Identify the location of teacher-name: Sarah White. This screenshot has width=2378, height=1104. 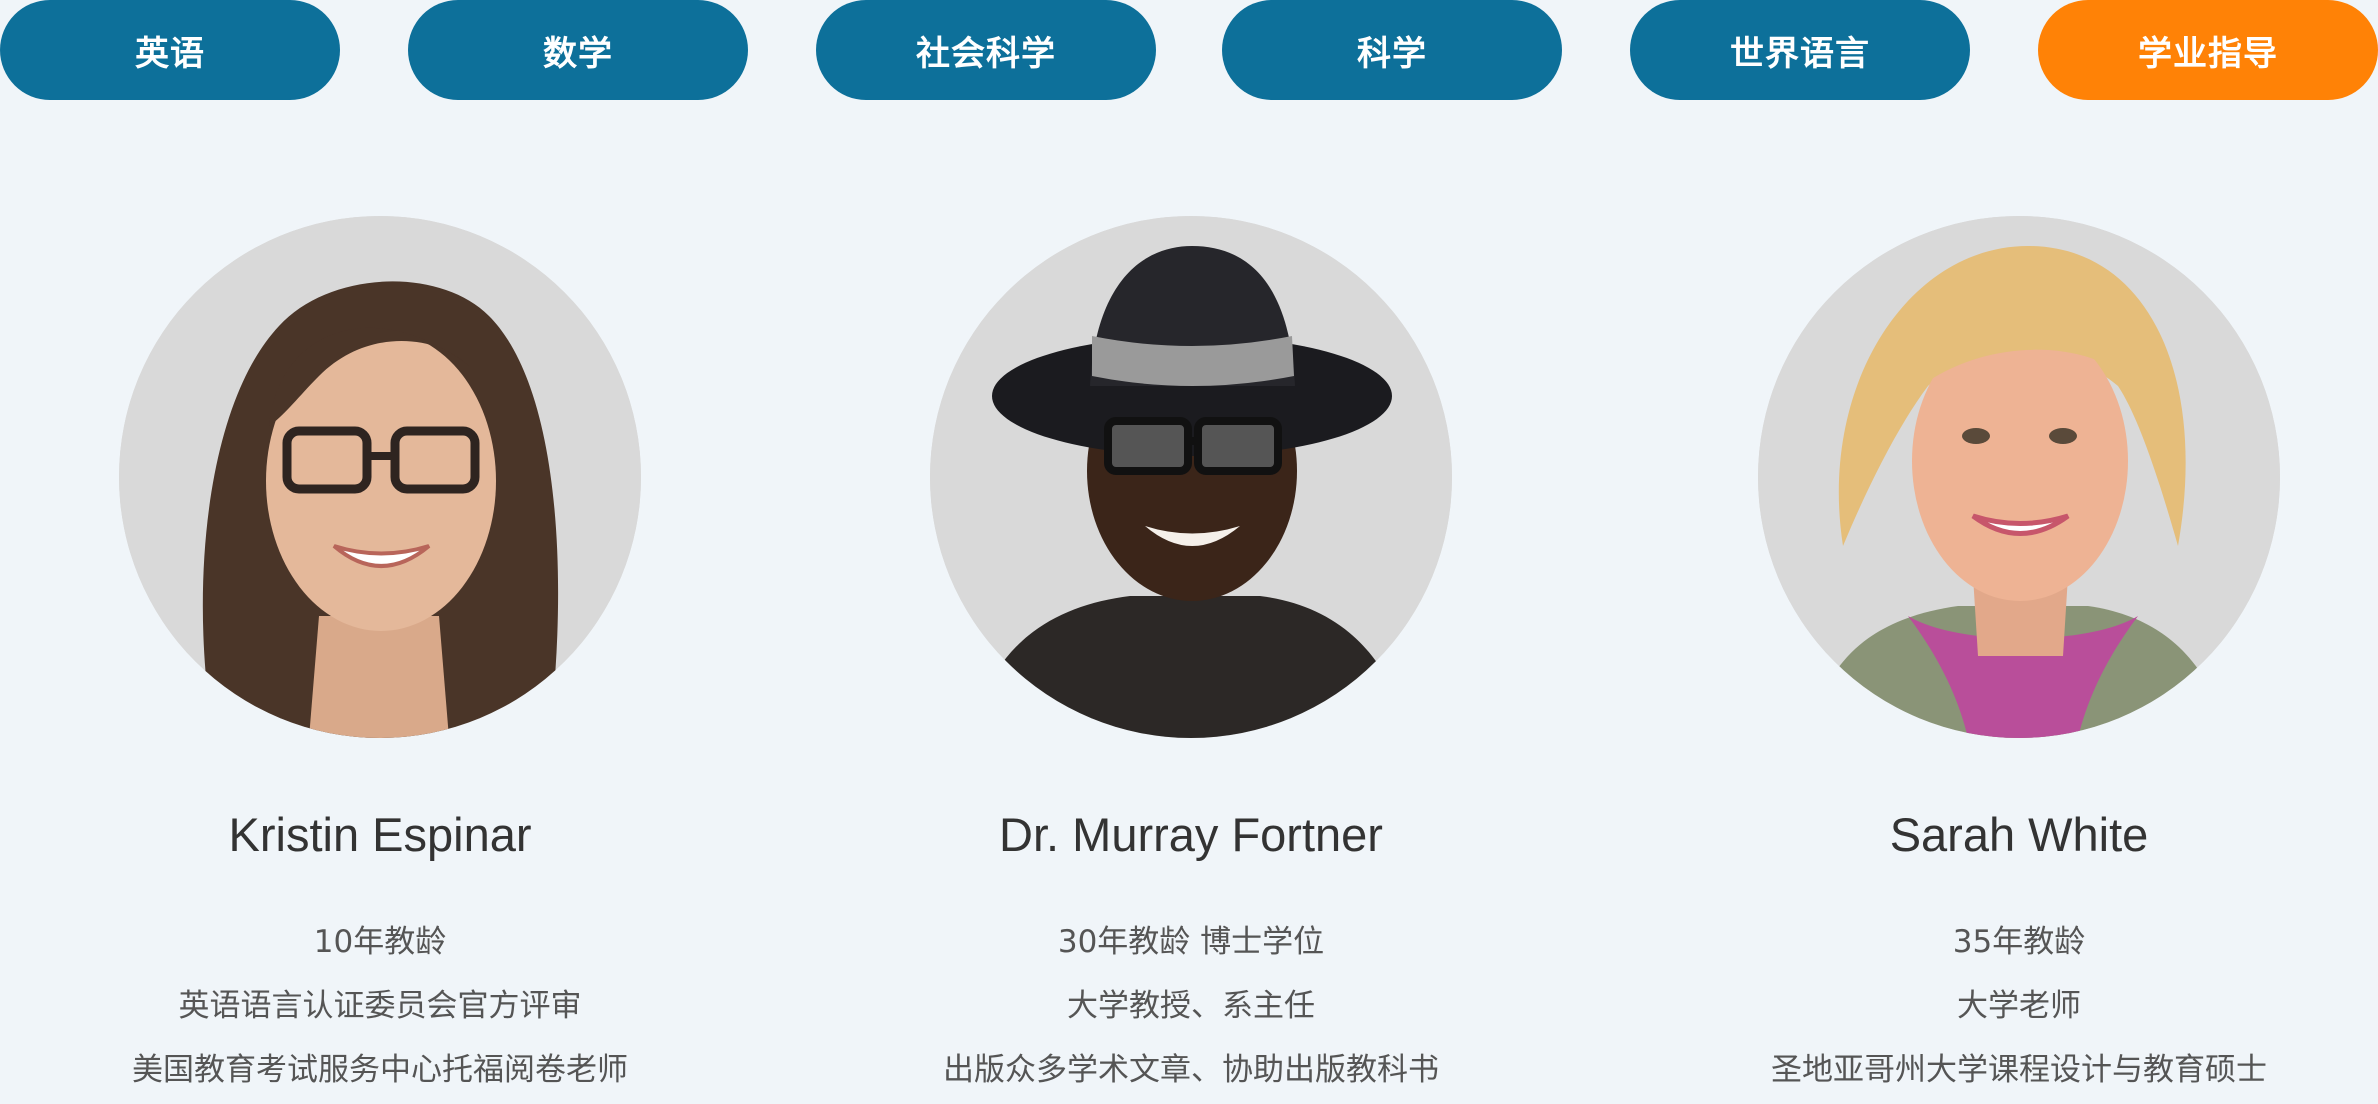
(2019, 834).